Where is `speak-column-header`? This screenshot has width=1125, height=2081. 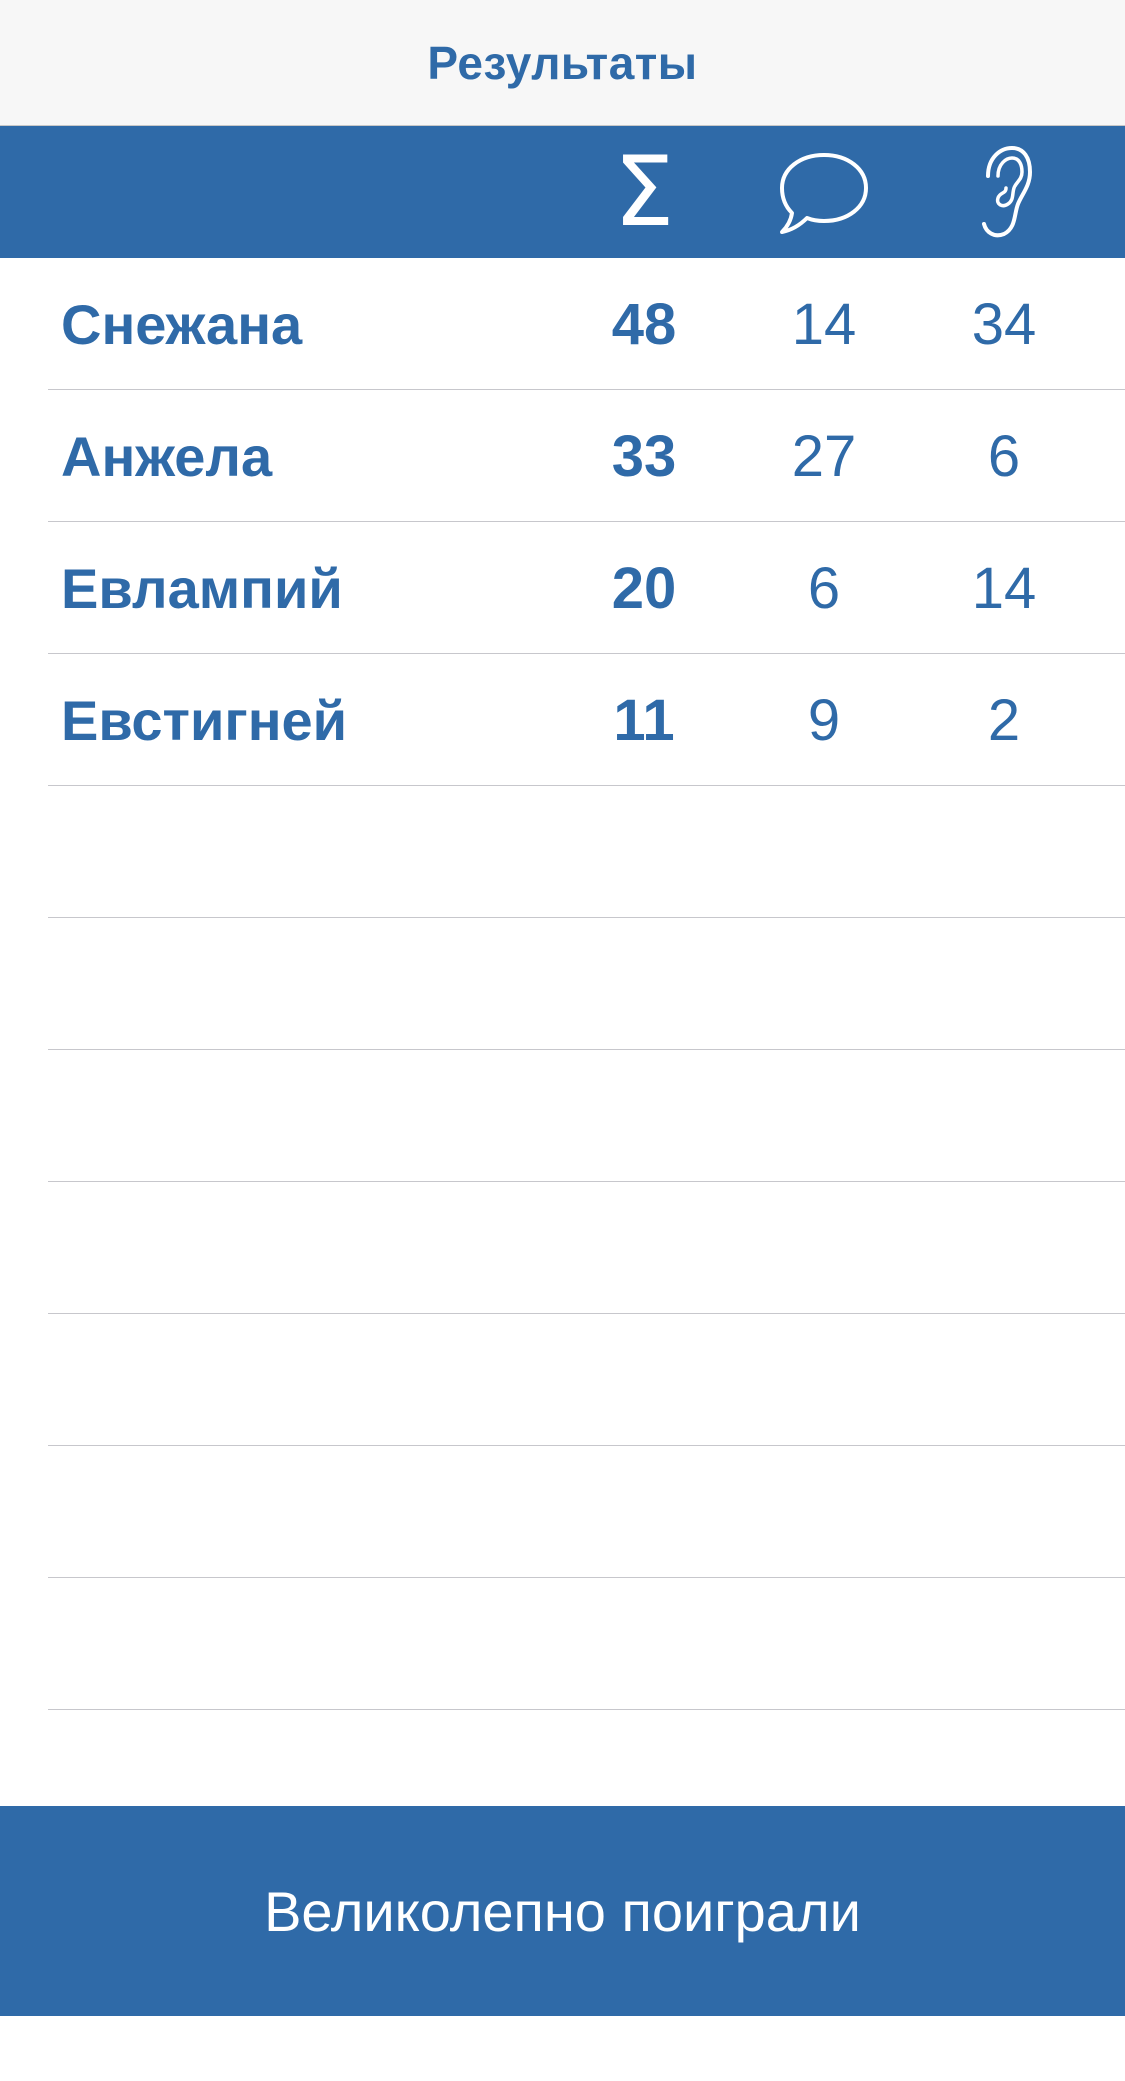
speak-column-header is located at coordinates (824, 192).